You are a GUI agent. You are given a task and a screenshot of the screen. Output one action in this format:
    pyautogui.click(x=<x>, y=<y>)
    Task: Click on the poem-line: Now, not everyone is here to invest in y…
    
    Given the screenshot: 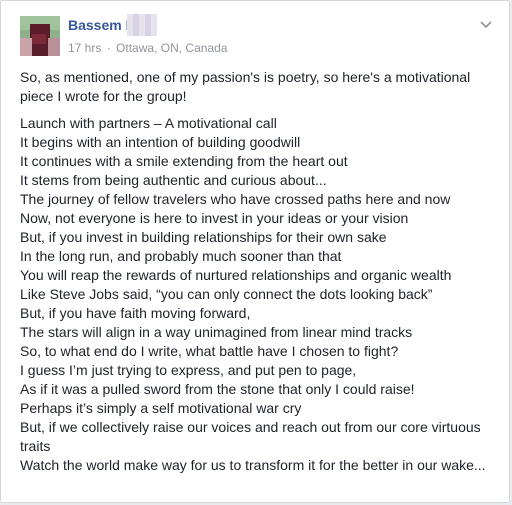 What is the action you would take?
    pyautogui.click(x=214, y=218)
    